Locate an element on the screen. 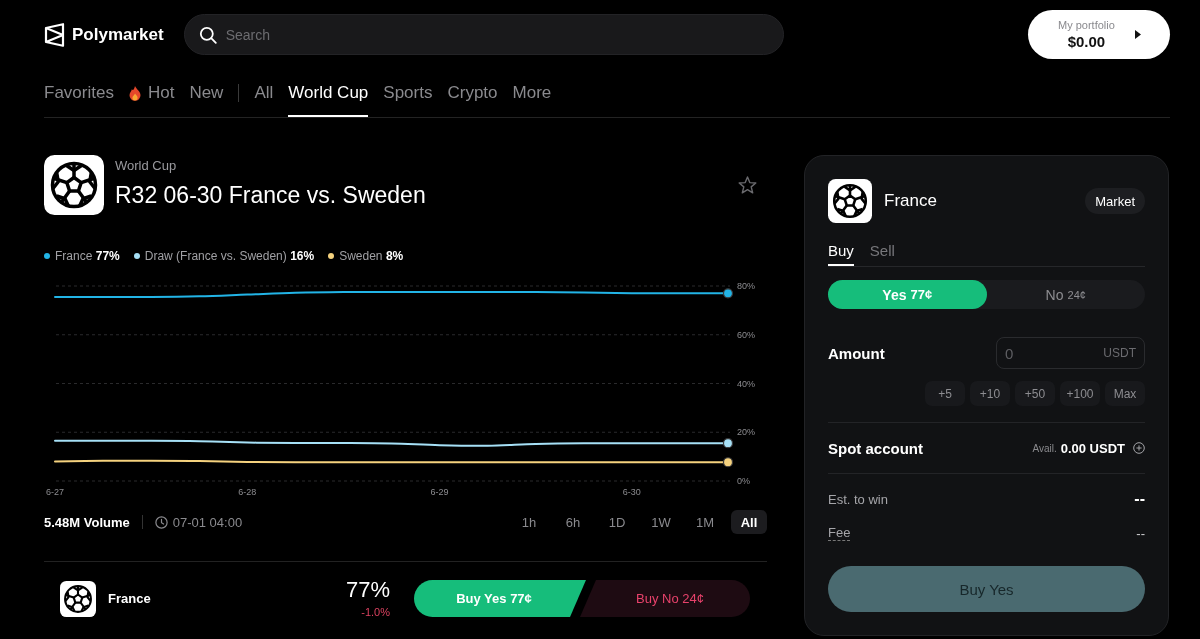  quick-amount-button: +10 is located at coordinates (990, 393).